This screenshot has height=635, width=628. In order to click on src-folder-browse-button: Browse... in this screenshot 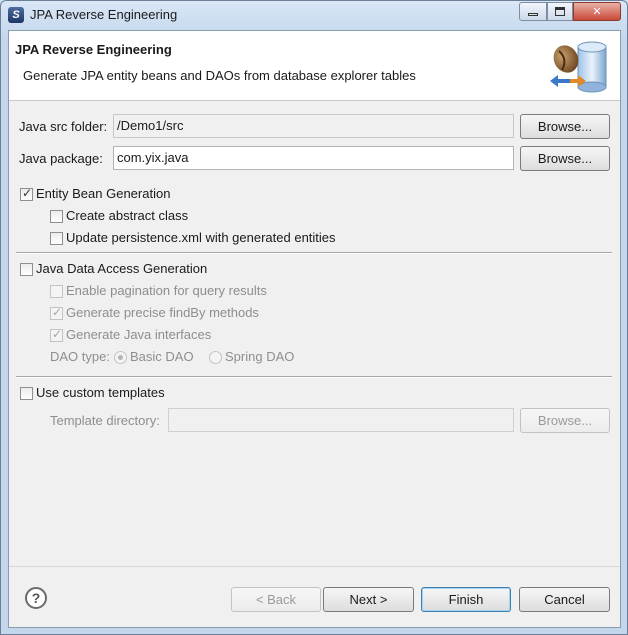, I will do `click(565, 126)`.